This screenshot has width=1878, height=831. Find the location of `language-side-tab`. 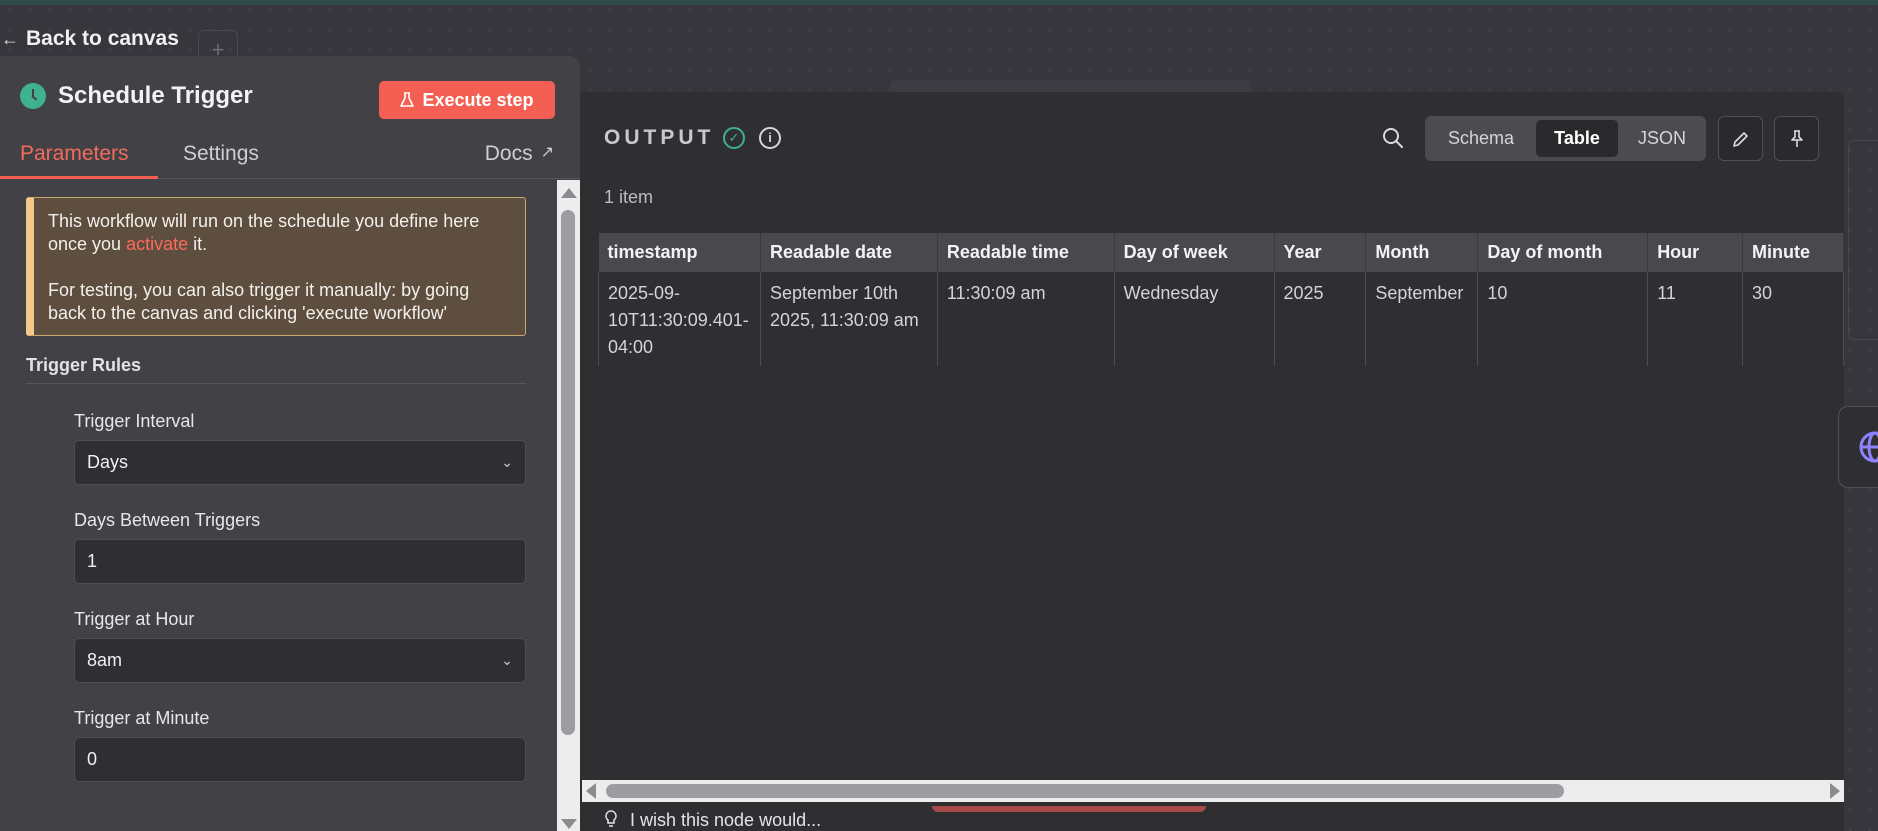

language-side-tab is located at coordinates (1858, 447).